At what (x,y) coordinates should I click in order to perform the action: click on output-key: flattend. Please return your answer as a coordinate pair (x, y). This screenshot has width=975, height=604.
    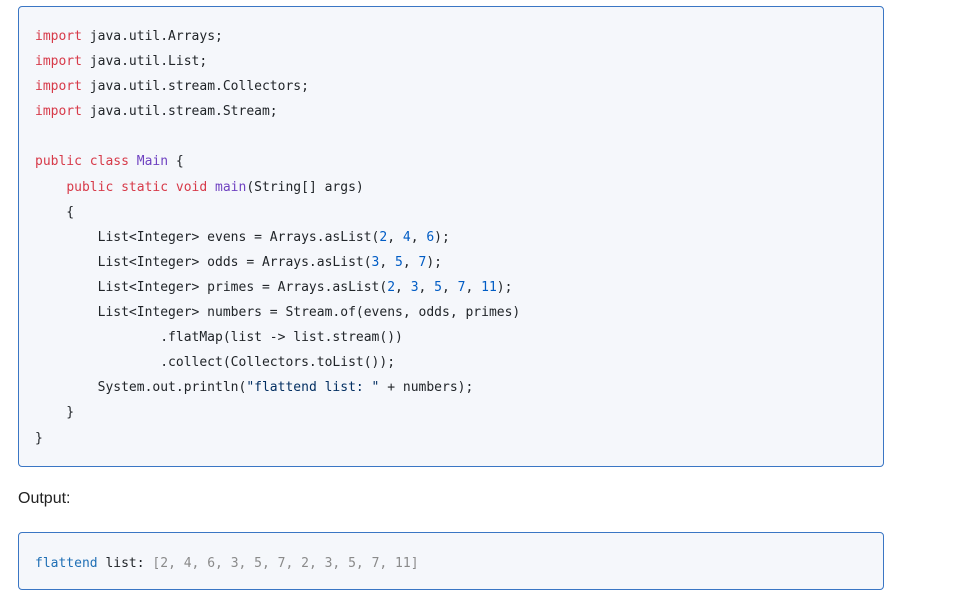
    Looking at the image, I should click on (66, 563).